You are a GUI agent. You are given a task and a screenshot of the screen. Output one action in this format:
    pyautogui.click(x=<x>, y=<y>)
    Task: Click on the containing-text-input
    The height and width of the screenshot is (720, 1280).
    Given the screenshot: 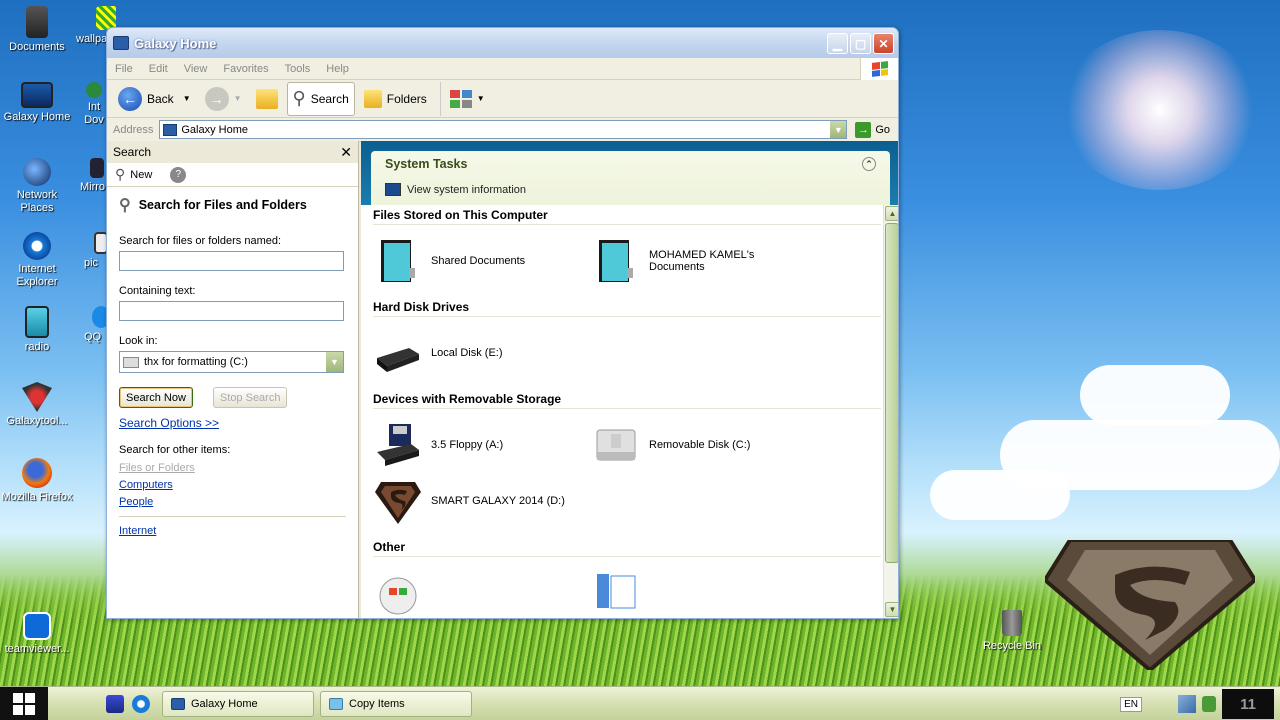 What is the action you would take?
    pyautogui.click(x=231, y=311)
    